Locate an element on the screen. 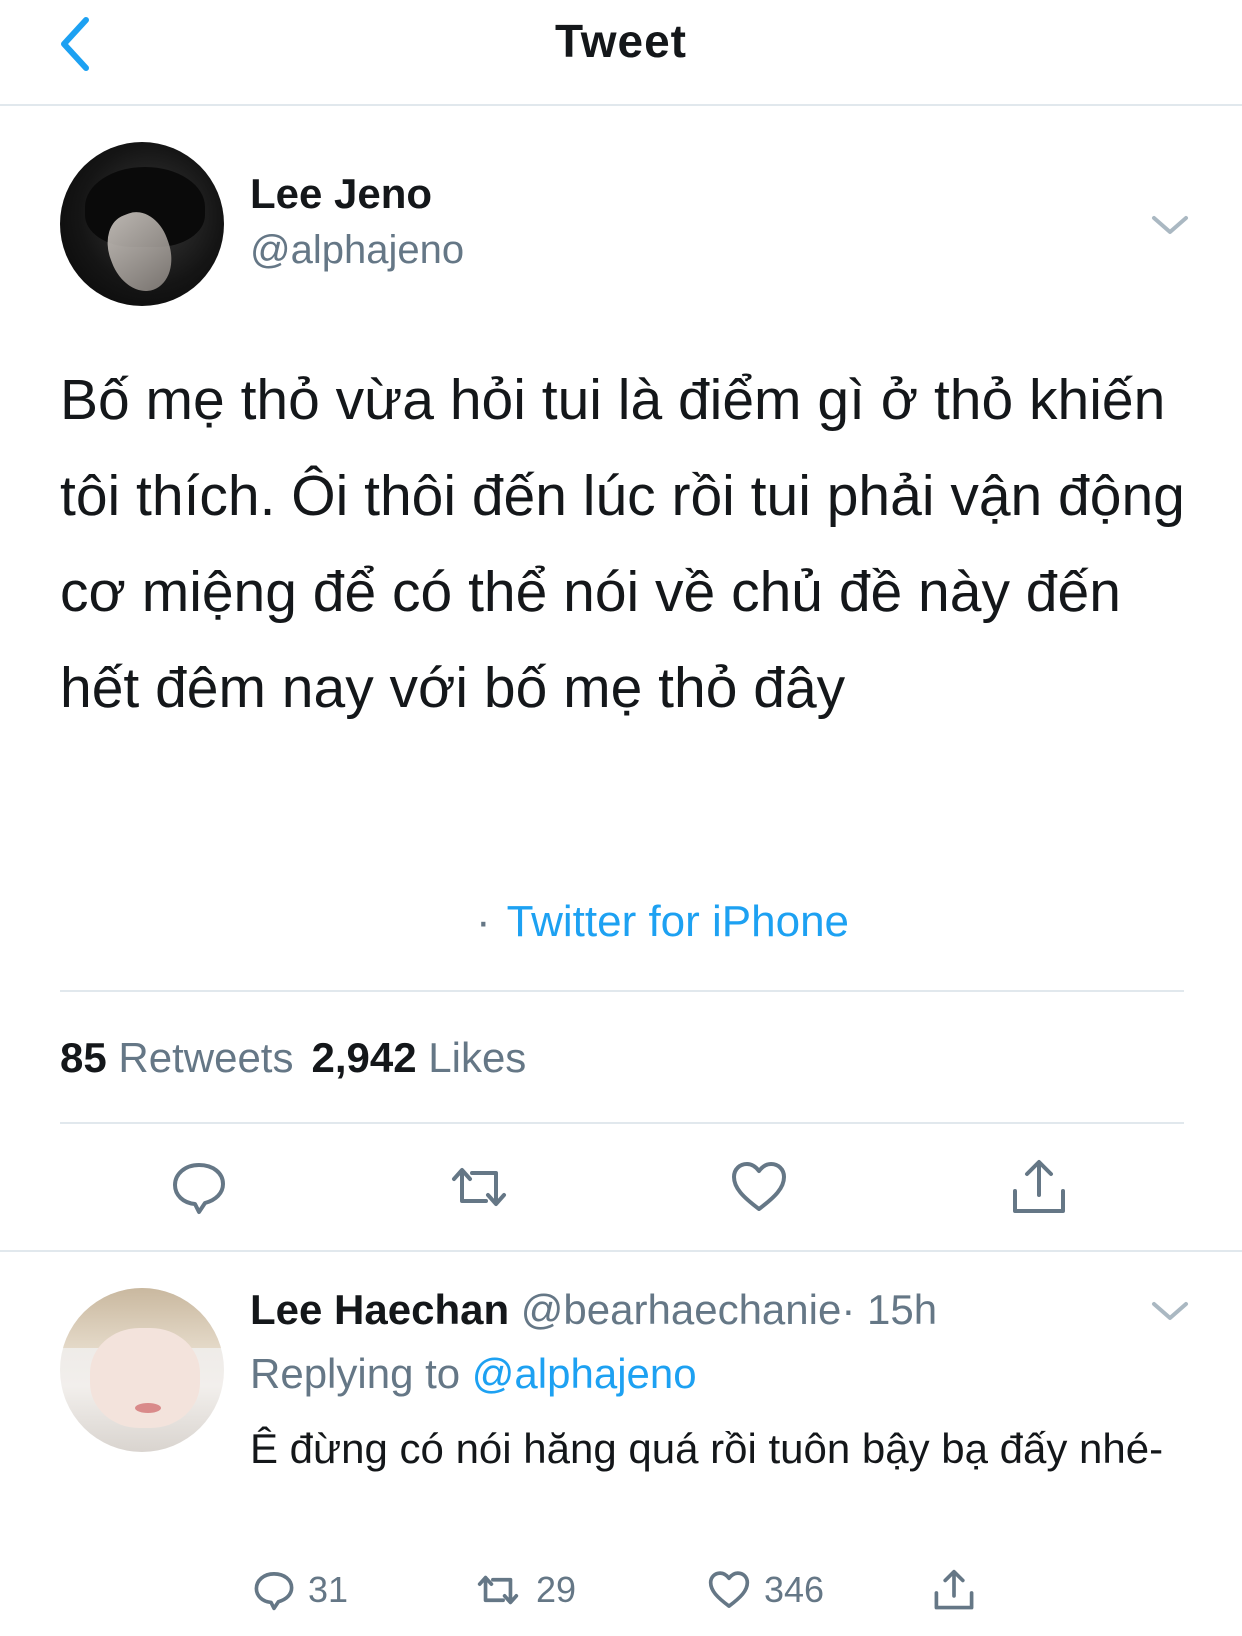 Image resolution: width=1242 pixels, height=1636 pixels. retweet-button is located at coordinates (479, 1187).